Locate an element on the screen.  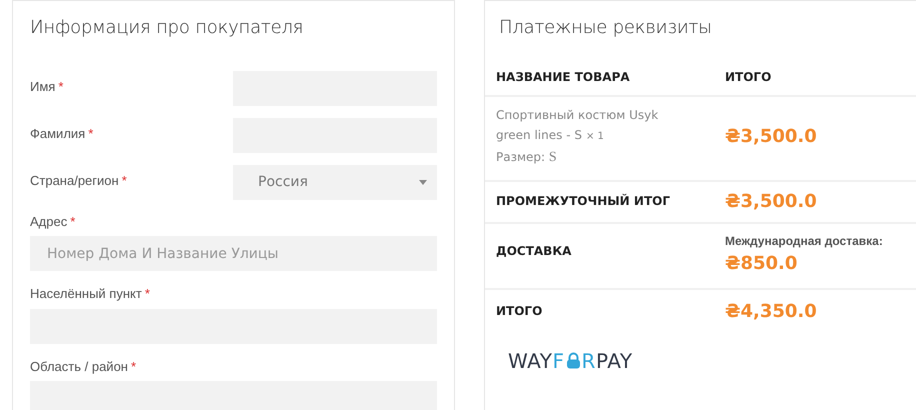
logo-text: WAYF is located at coordinates (536, 361).